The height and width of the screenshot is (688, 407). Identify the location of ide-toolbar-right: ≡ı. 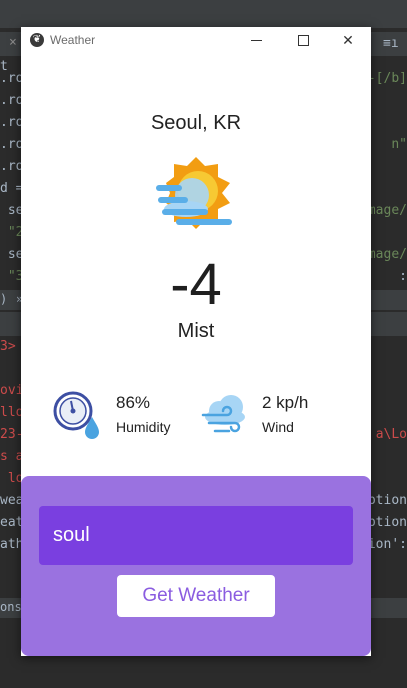
(392, 44).